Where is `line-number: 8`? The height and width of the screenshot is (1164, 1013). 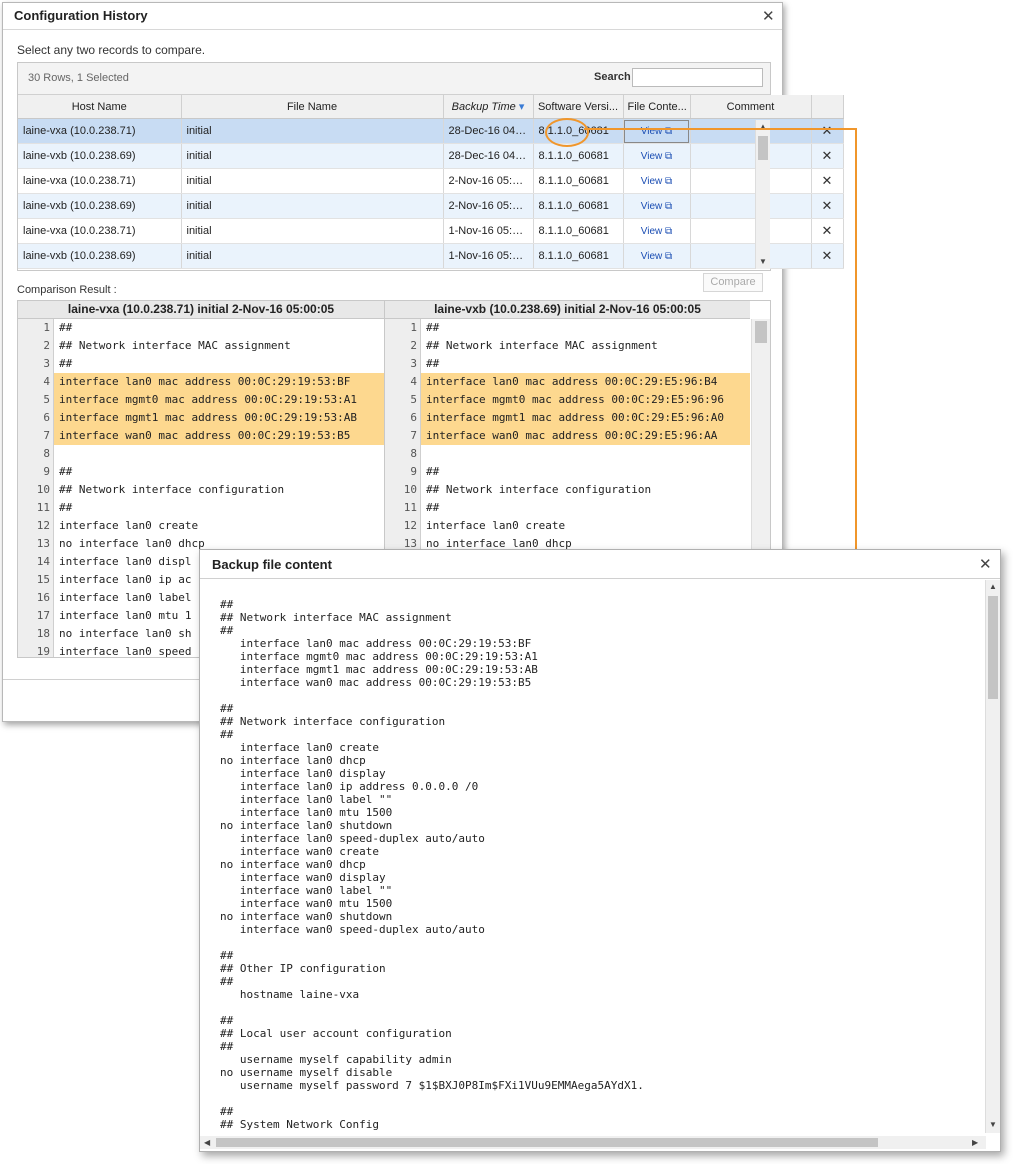 line-number: 8 is located at coordinates (36, 454).